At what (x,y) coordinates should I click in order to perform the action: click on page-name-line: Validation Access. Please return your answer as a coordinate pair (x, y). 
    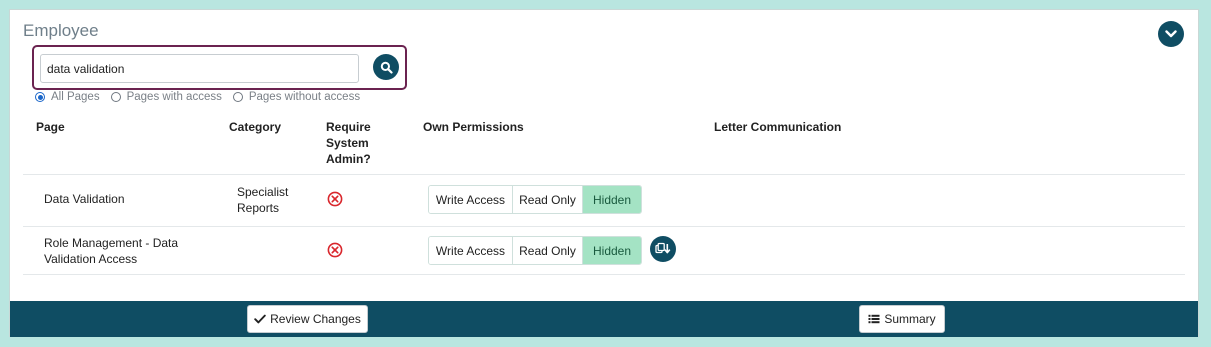
    Looking at the image, I should click on (91, 259).